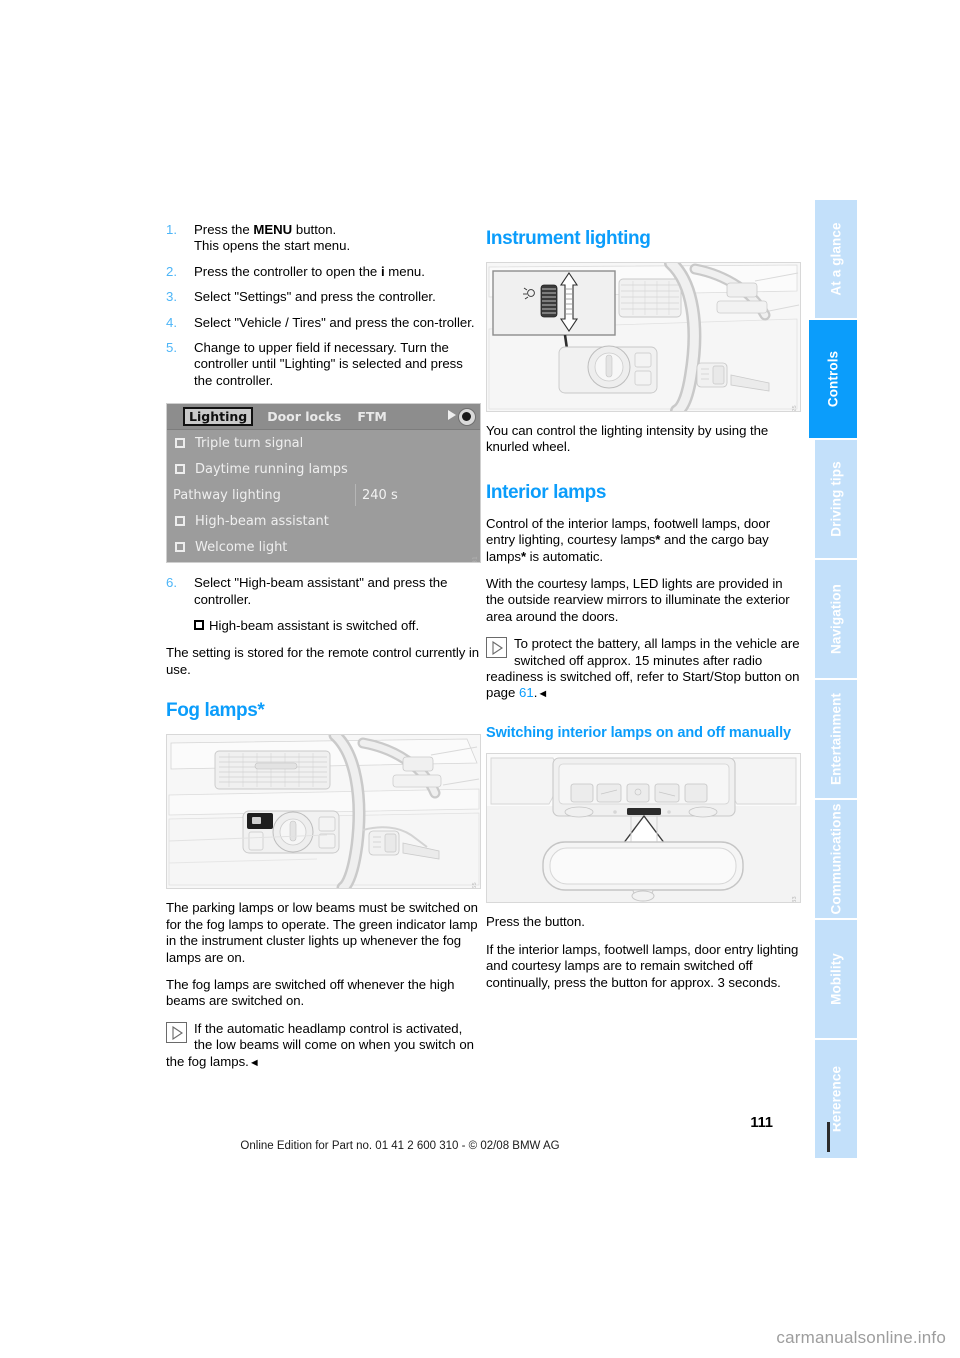  Describe the element at coordinates (761, 1123) in the screenshot. I see `page-number: 111` at that location.